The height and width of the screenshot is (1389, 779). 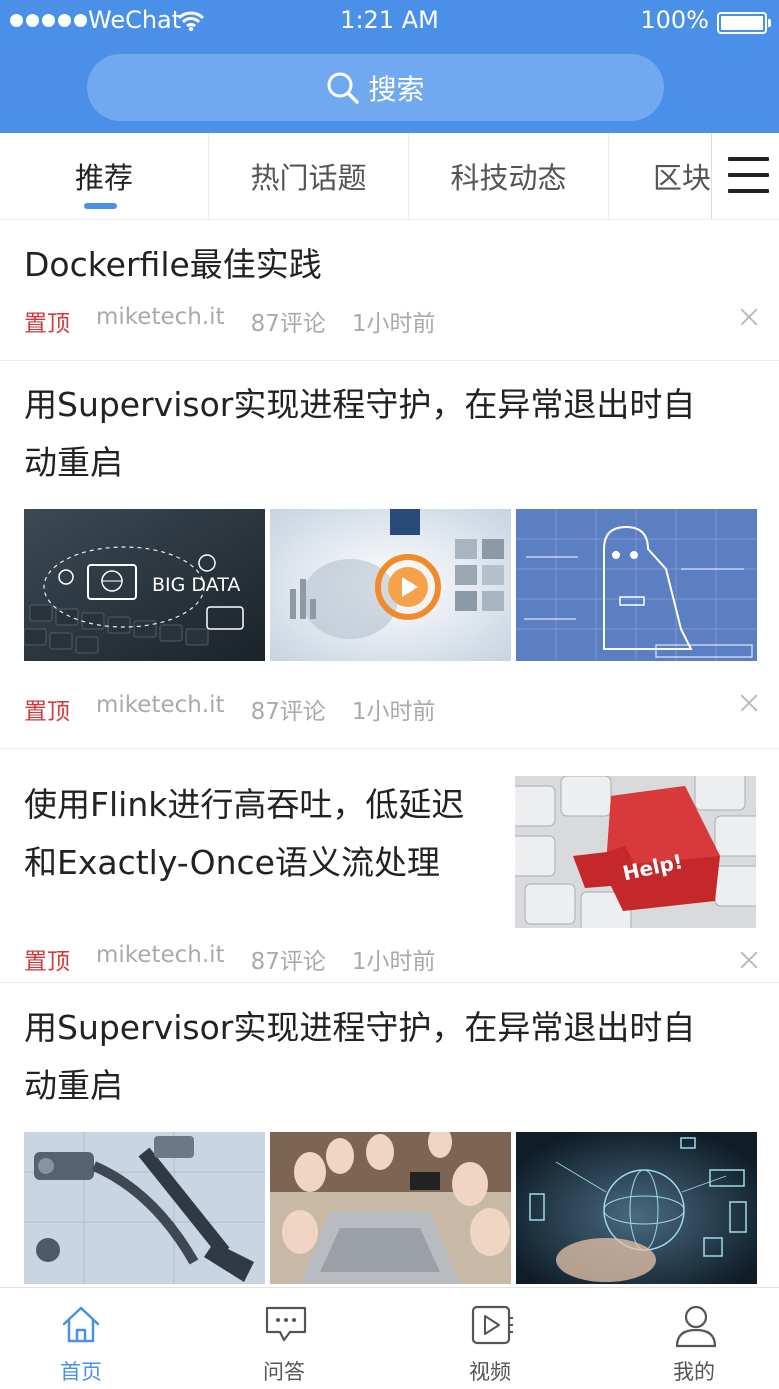 I want to click on image-caption-text: BIG DATA, so click(x=196, y=585).